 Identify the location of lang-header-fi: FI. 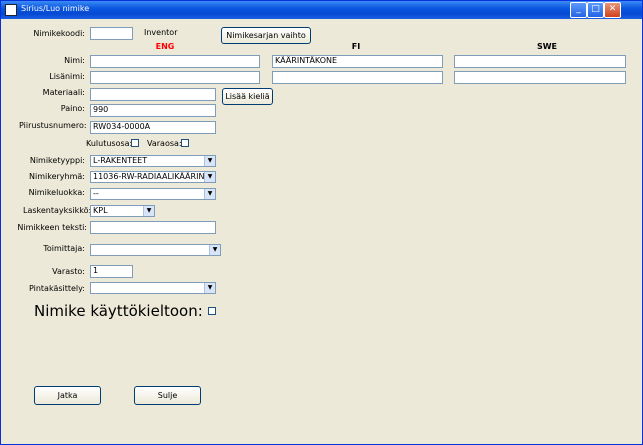
(356, 46).